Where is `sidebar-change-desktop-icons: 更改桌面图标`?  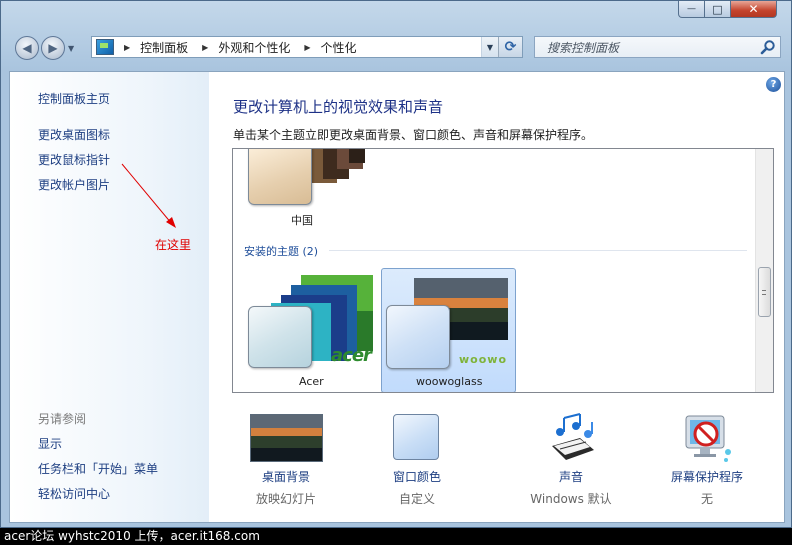 sidebar-change-desktop-icons: 更改桌面图标 is located at coordinates (74, 134).